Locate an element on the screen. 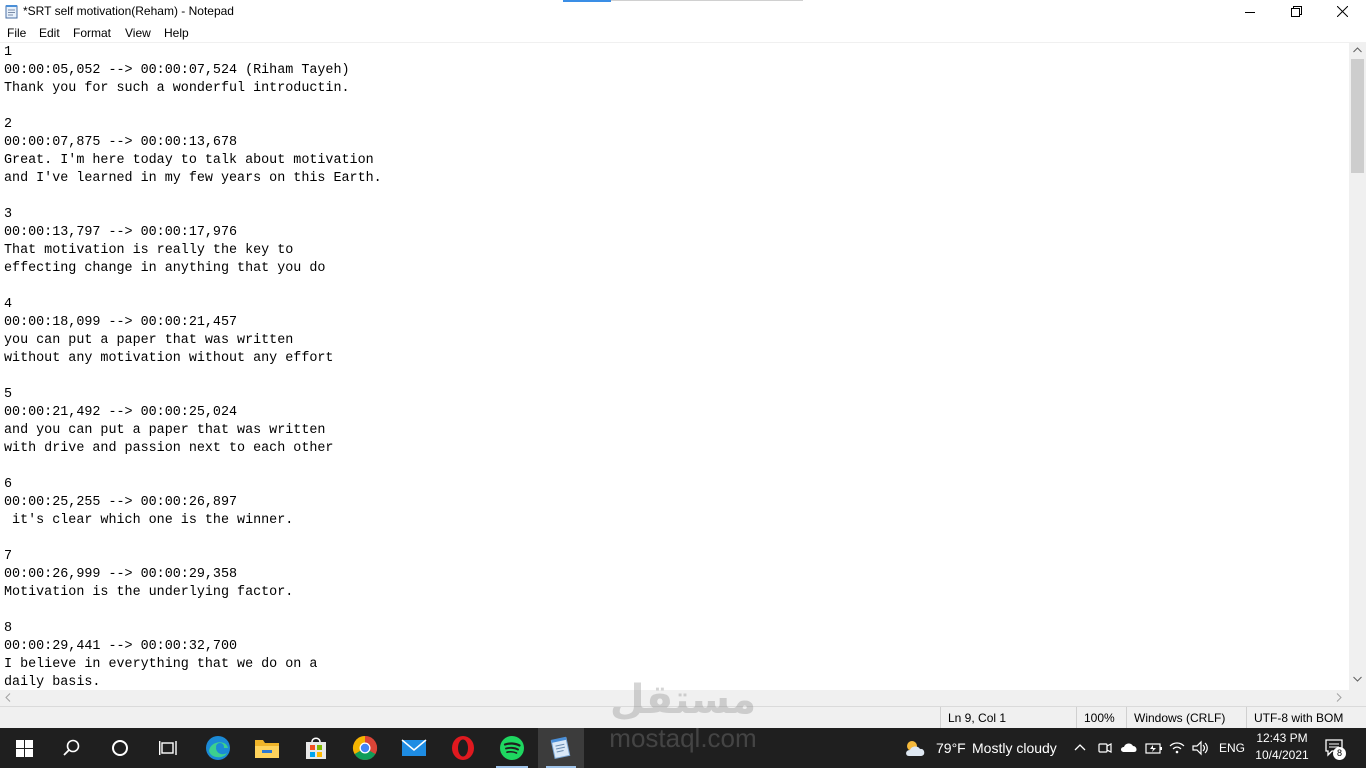 This screenshot has height=768, width=1366. editor-line: 2 is located at coordinates (193, 125).